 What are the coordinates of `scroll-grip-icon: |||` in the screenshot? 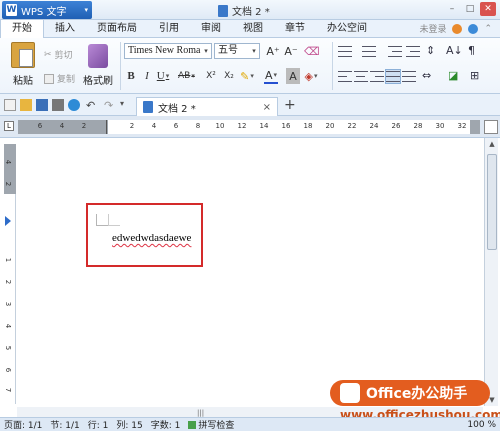 It's located at (200, 413).